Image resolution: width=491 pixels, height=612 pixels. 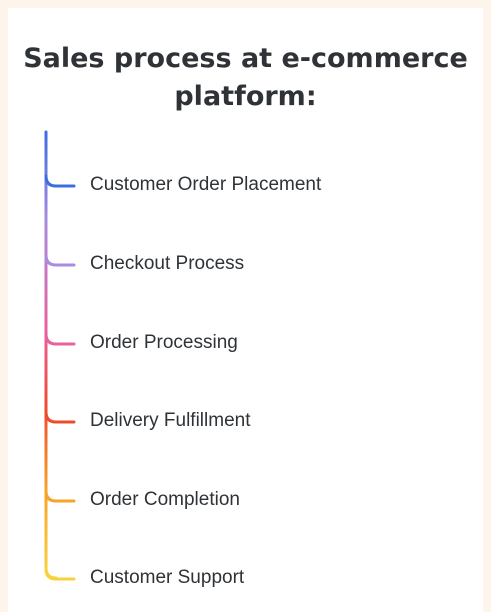 What do you see at coordinates (167, 577) in the screenshot?
I see `step-label-6: Customer Support` at bounding box center [167, 577].